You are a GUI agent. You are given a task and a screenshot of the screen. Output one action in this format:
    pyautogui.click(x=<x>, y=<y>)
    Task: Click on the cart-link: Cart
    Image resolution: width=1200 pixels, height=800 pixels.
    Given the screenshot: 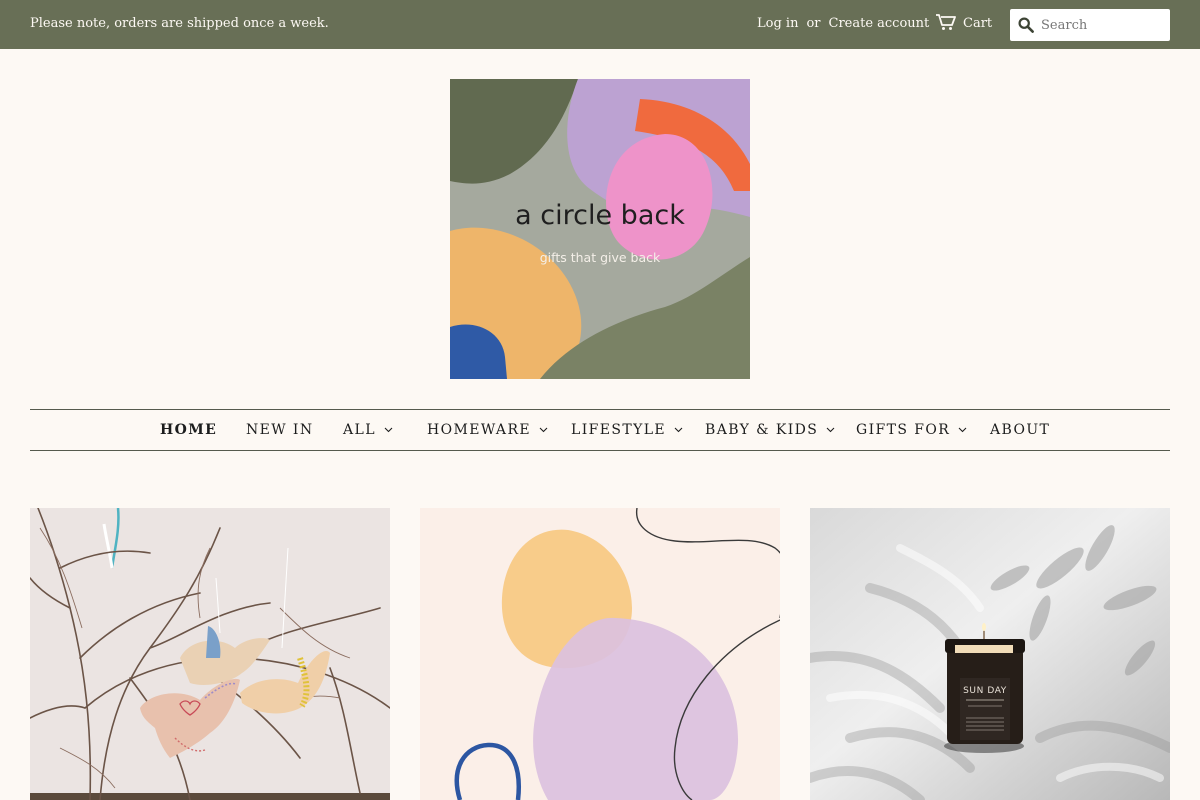 What is the action you would take?
    pyautogui.click(x=963, y=22)
    